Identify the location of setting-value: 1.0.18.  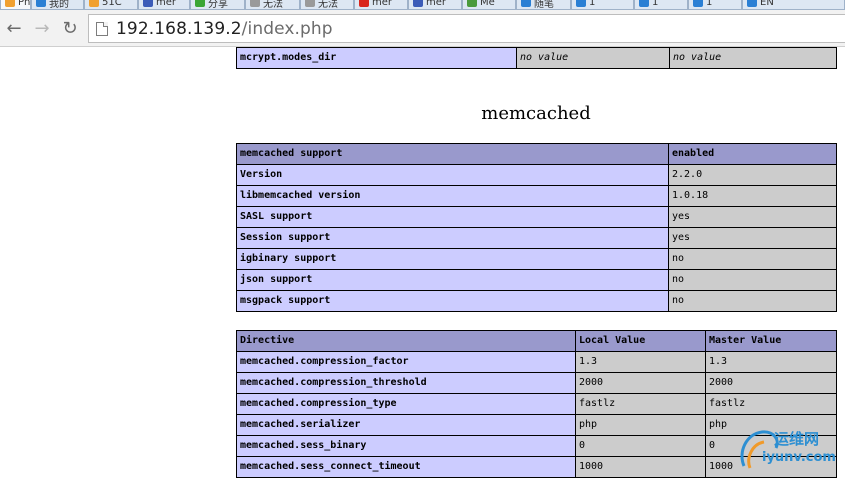
(752, 196).